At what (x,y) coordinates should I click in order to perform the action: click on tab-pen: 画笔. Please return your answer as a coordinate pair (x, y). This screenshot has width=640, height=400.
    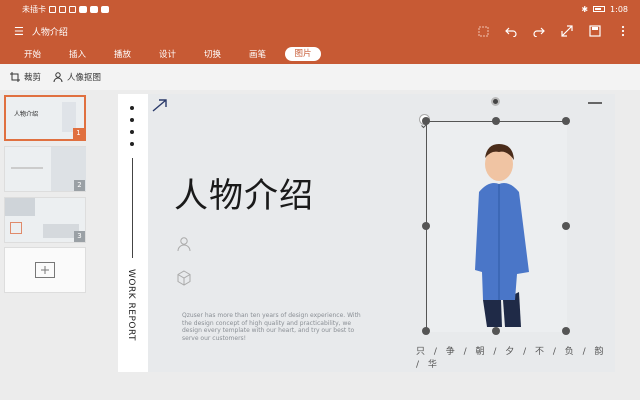
    Looking at the image, I should click on (257, 54).